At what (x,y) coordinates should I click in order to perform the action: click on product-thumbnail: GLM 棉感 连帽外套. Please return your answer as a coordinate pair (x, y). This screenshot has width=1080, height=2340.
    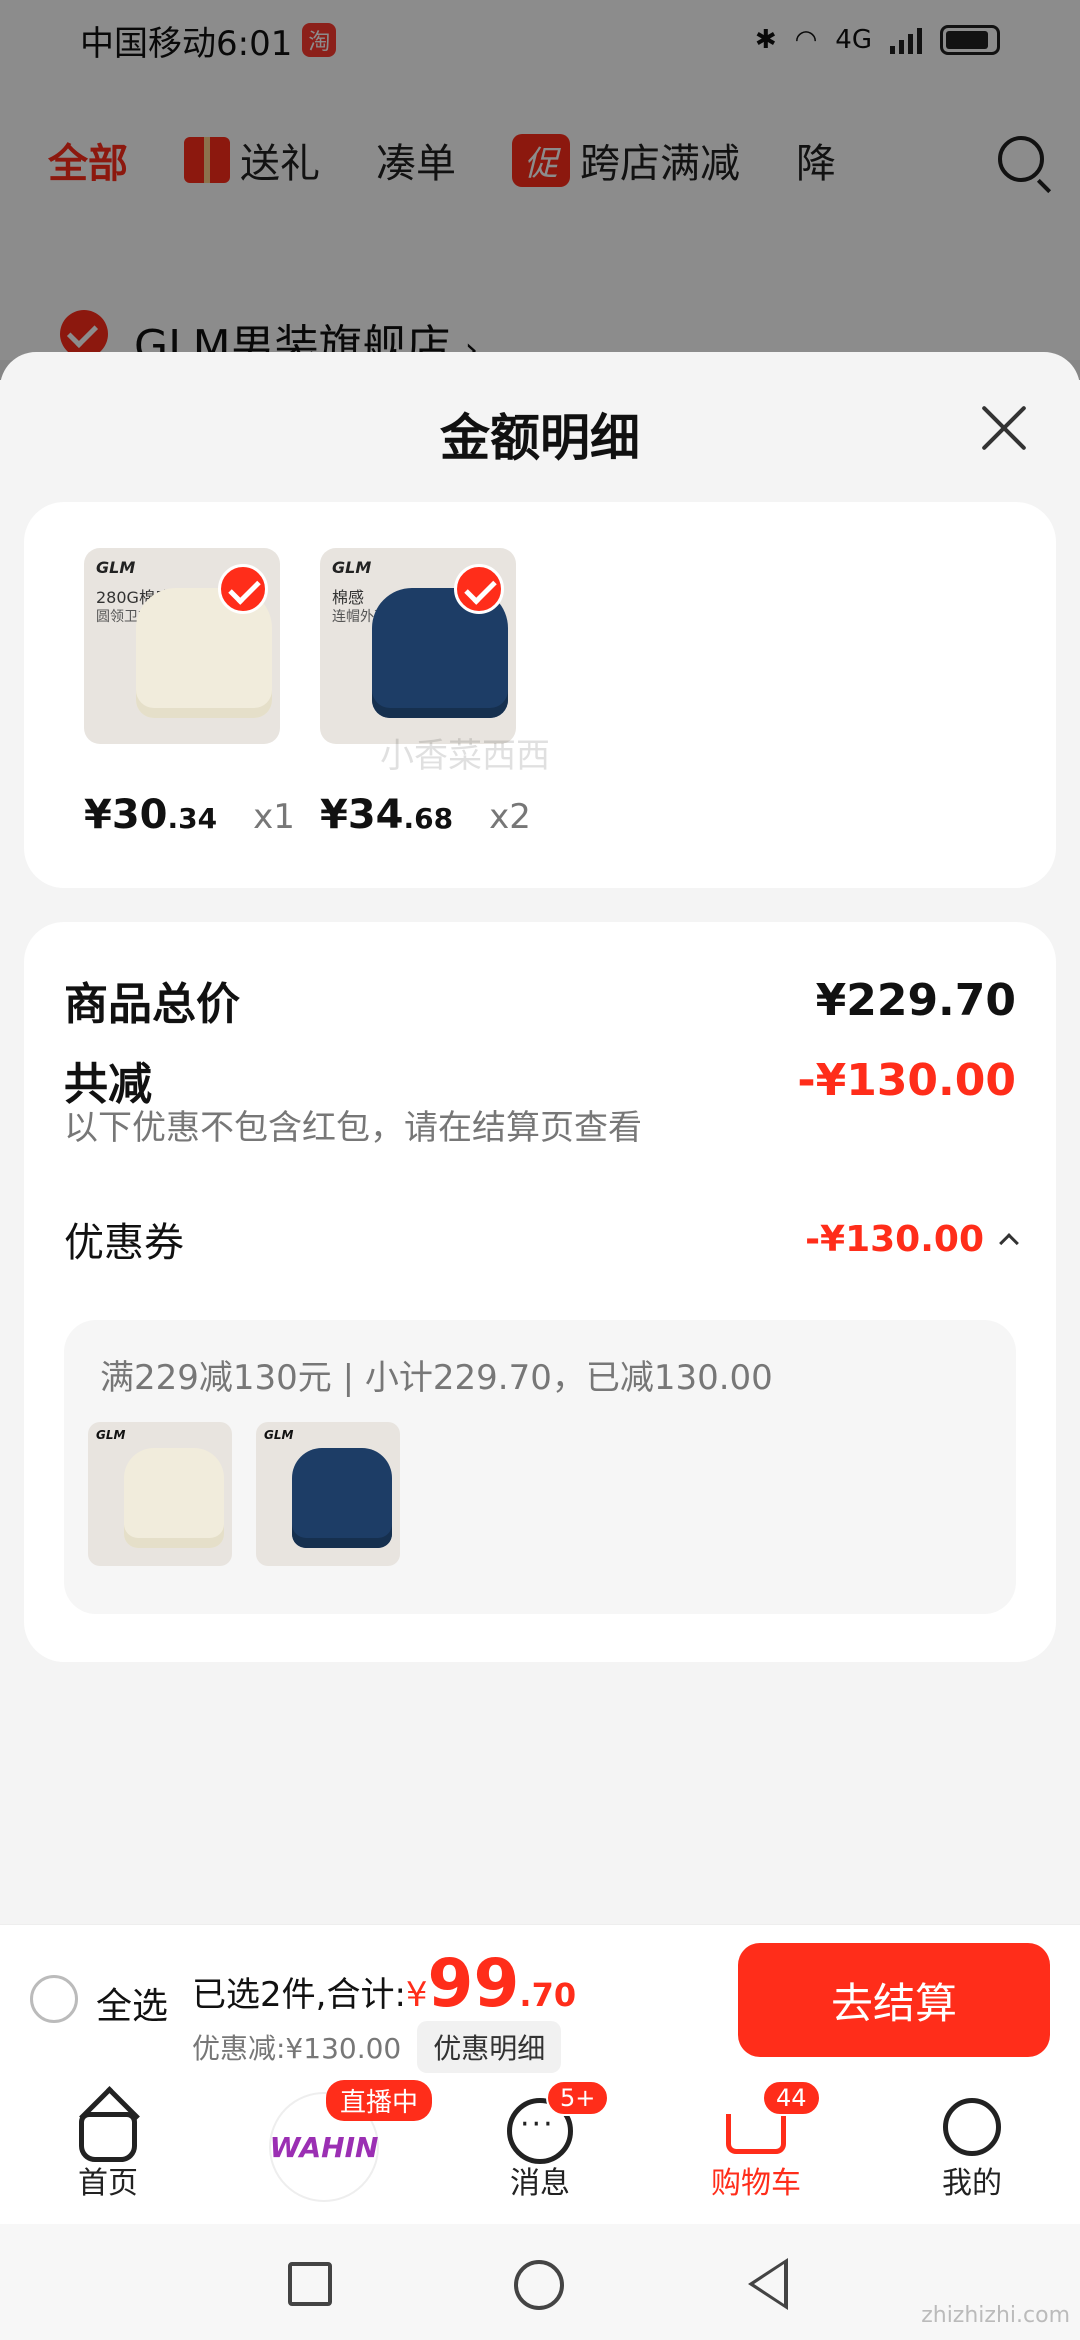
    Looking at the image, I should click on (418, 646).